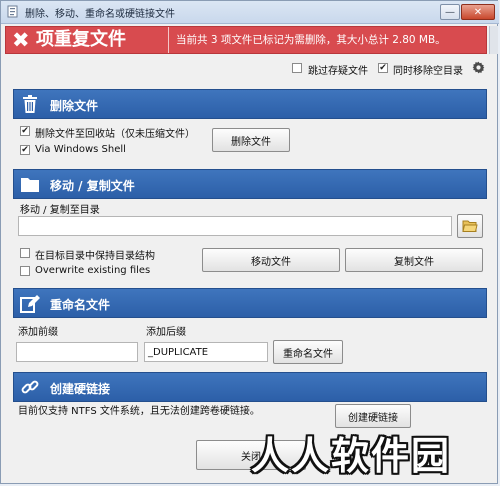 The image size is (500, 486). I want to click on keep-structure-label: 在目标目录中保持目录结构, so click(95, 256).